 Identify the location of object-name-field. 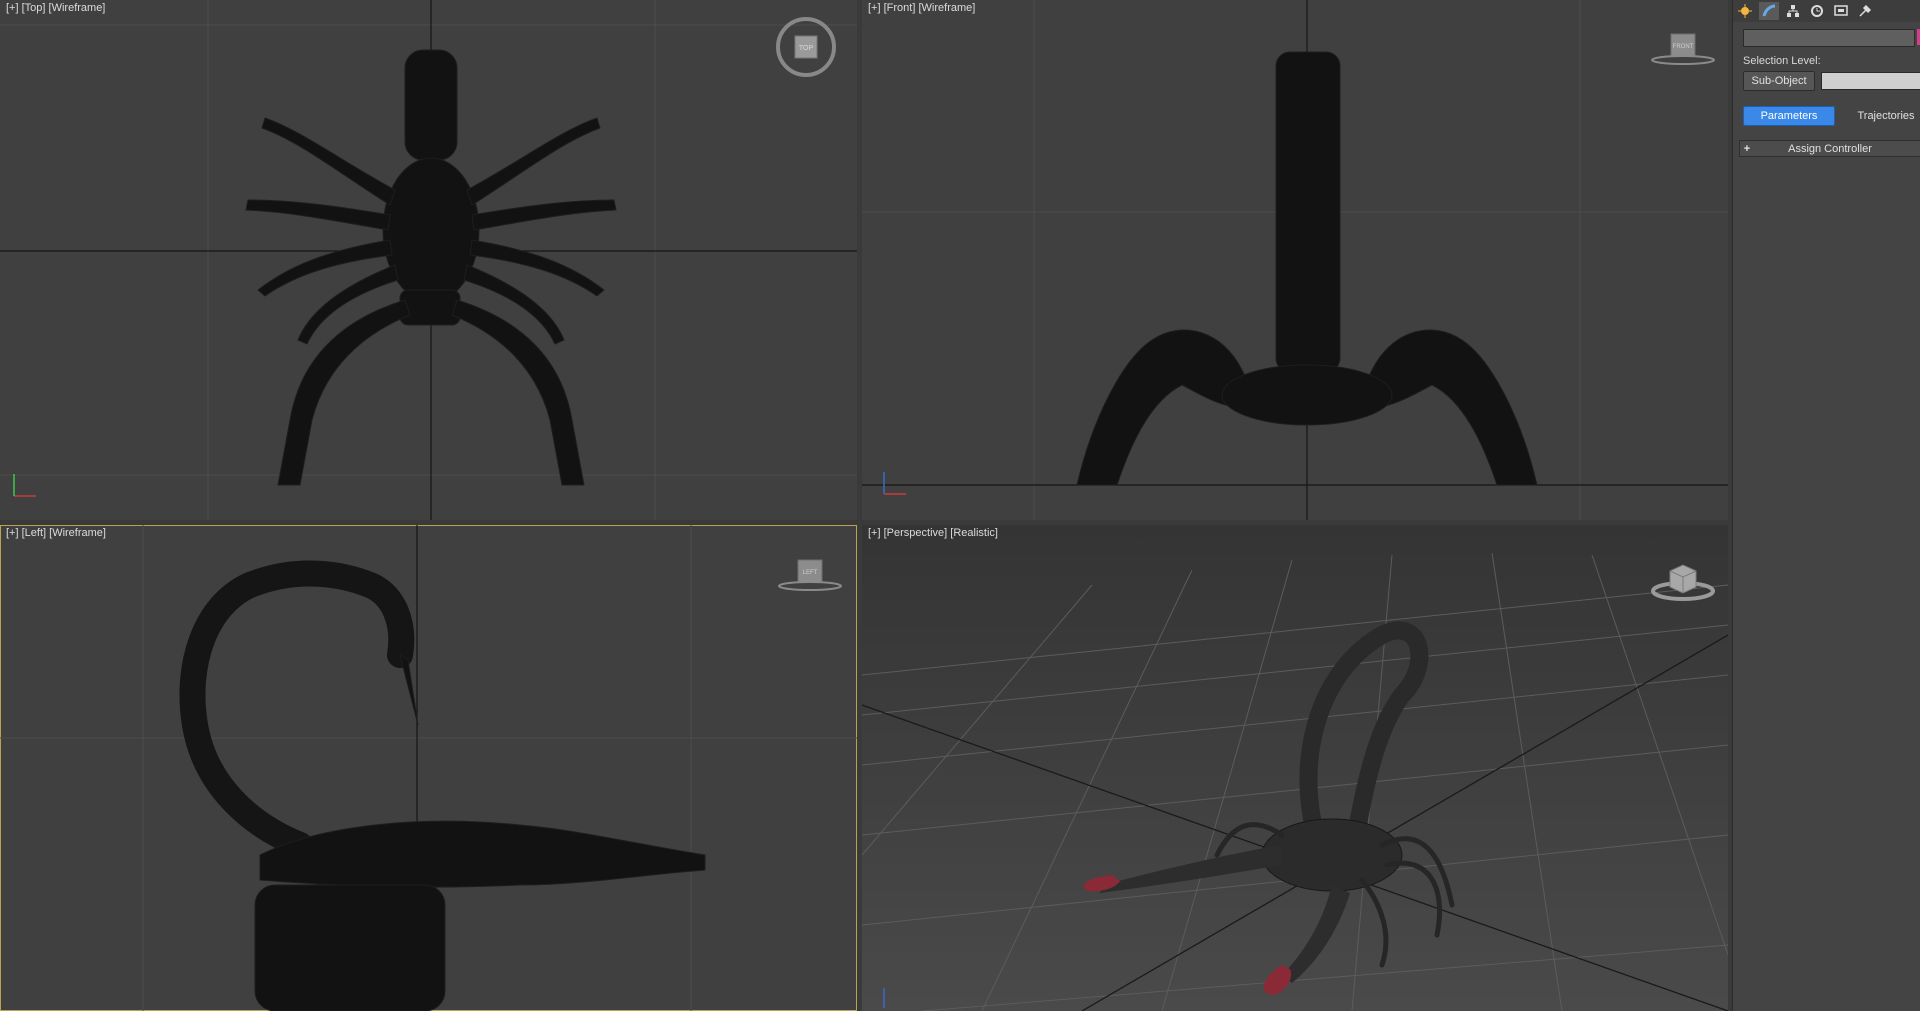
(1829, 38).